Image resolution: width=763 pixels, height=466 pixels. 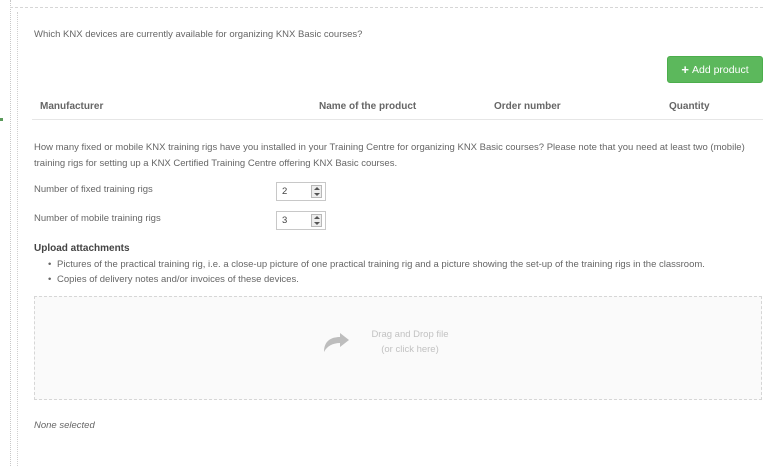 What do you see at coordinates (301, 220) in the screenshot?
I see `mobile-rigs-stepper: 3` at bounding box center [301, 220].